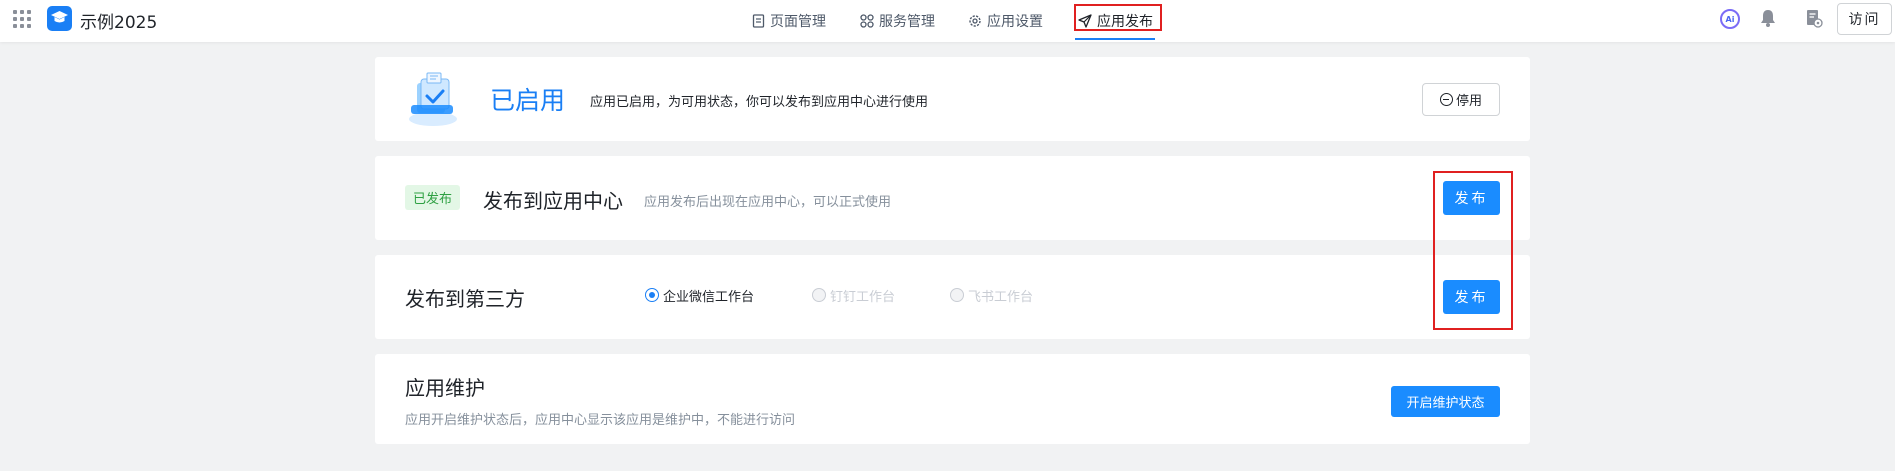 This screenshot has width=1895, height=471. Describe the element at coordinates (1001, 297) in the screenshot. I see `radio-label: 飞书工作台` at that location.